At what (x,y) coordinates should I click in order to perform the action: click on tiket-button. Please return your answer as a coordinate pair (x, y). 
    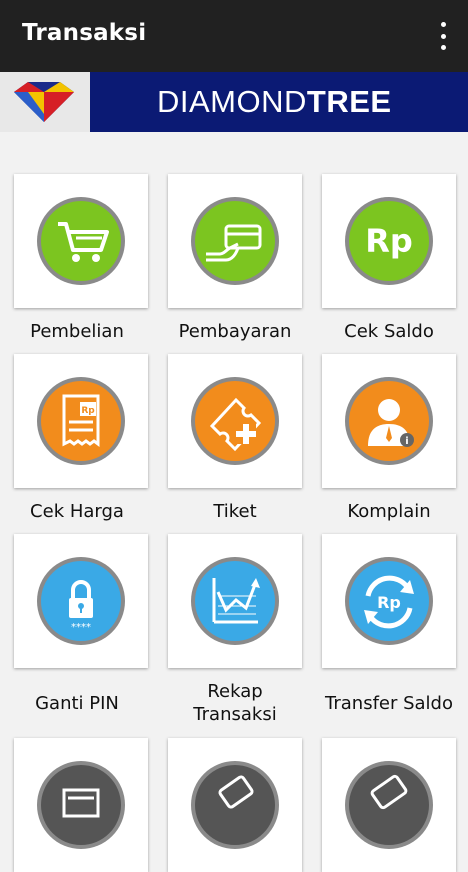
    Looking at the image, I should click on (235, 421).